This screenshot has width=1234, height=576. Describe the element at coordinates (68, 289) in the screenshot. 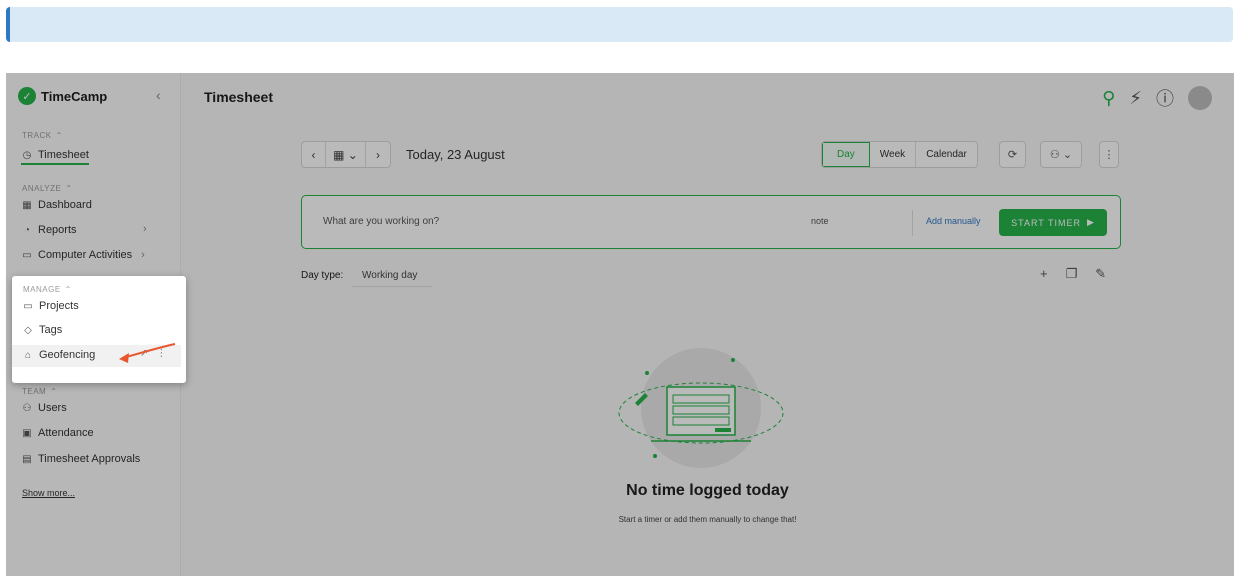

I see `chevron-up-icon: ⌃` at that location.